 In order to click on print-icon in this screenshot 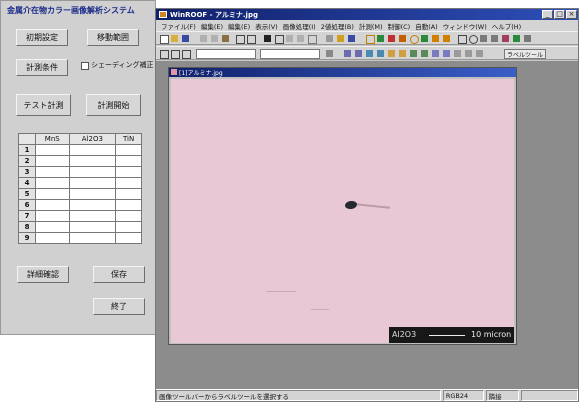, I will do `click(329, 38)`.